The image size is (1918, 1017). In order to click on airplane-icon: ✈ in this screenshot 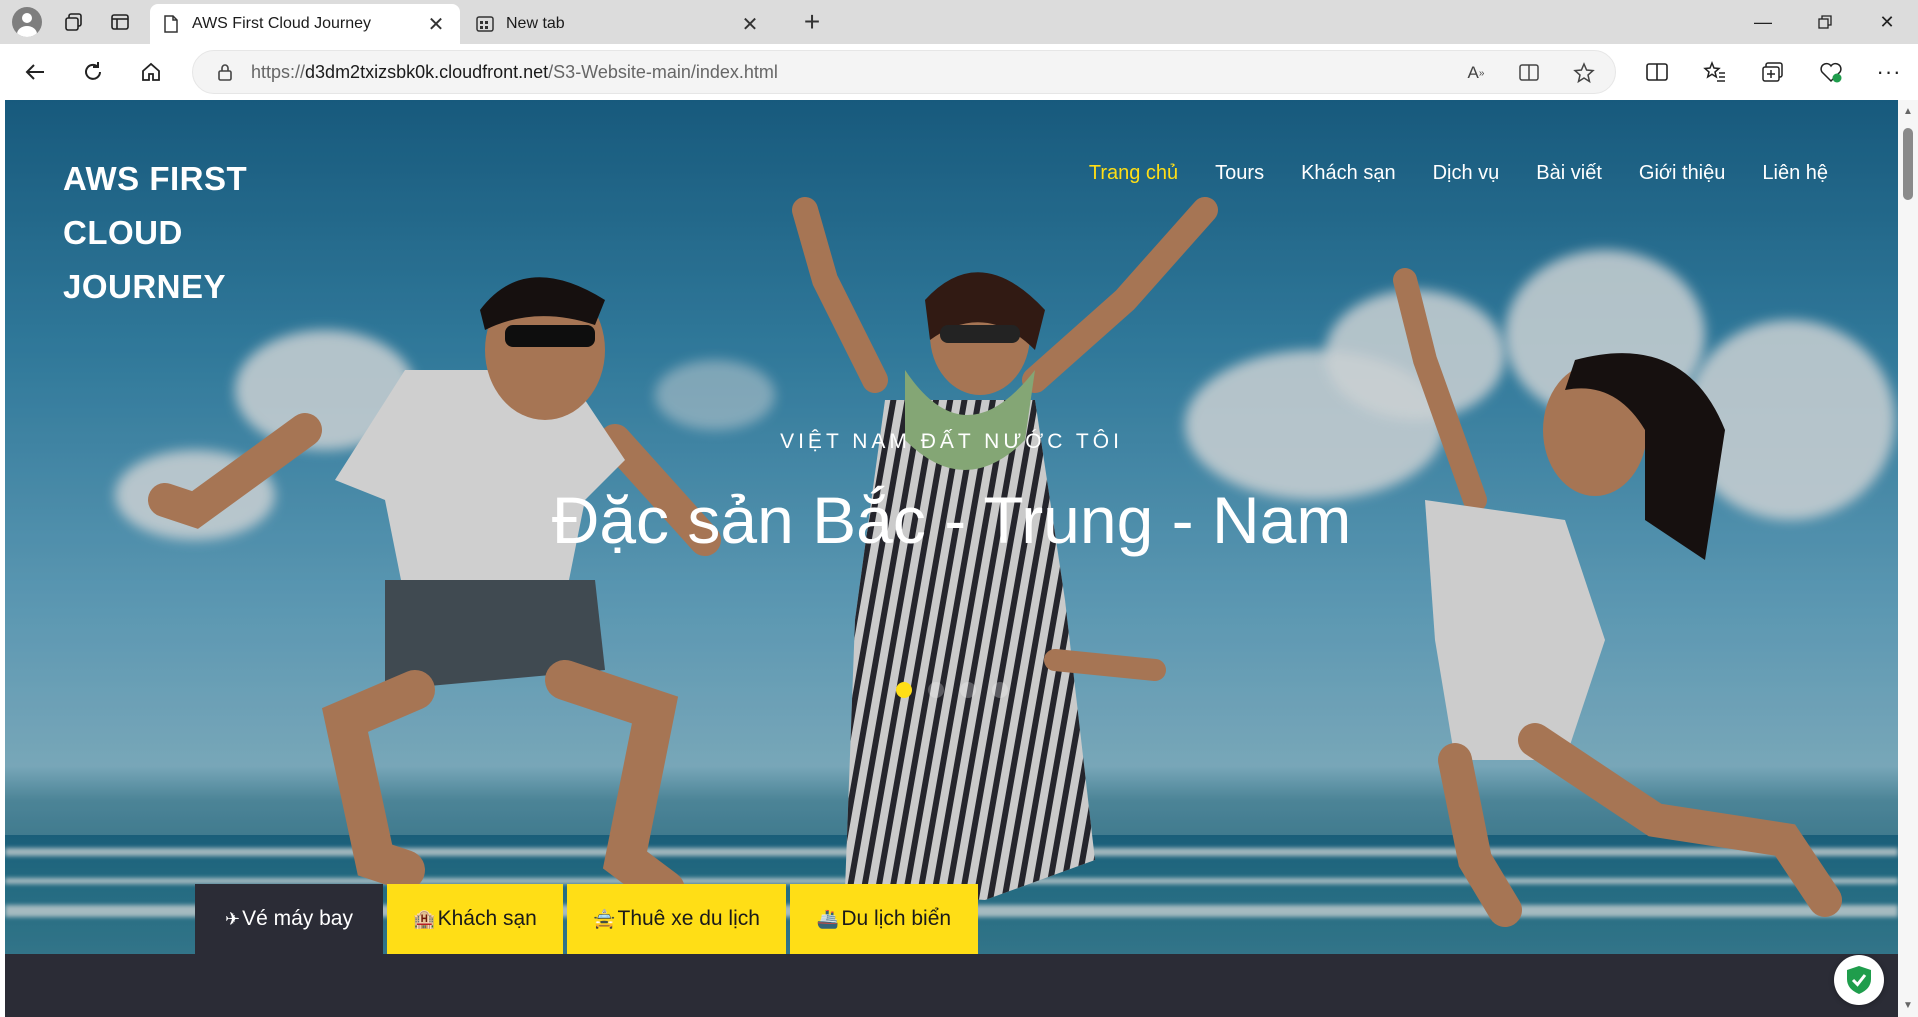, I will do `click(233, 918)`.